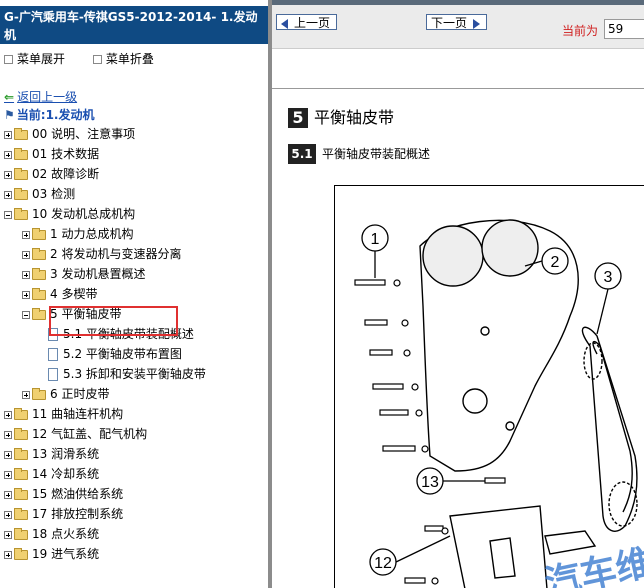  Describe the element at coordinates (375, 239) in the screenshot. I see `callout-1-label: 1` at that location.